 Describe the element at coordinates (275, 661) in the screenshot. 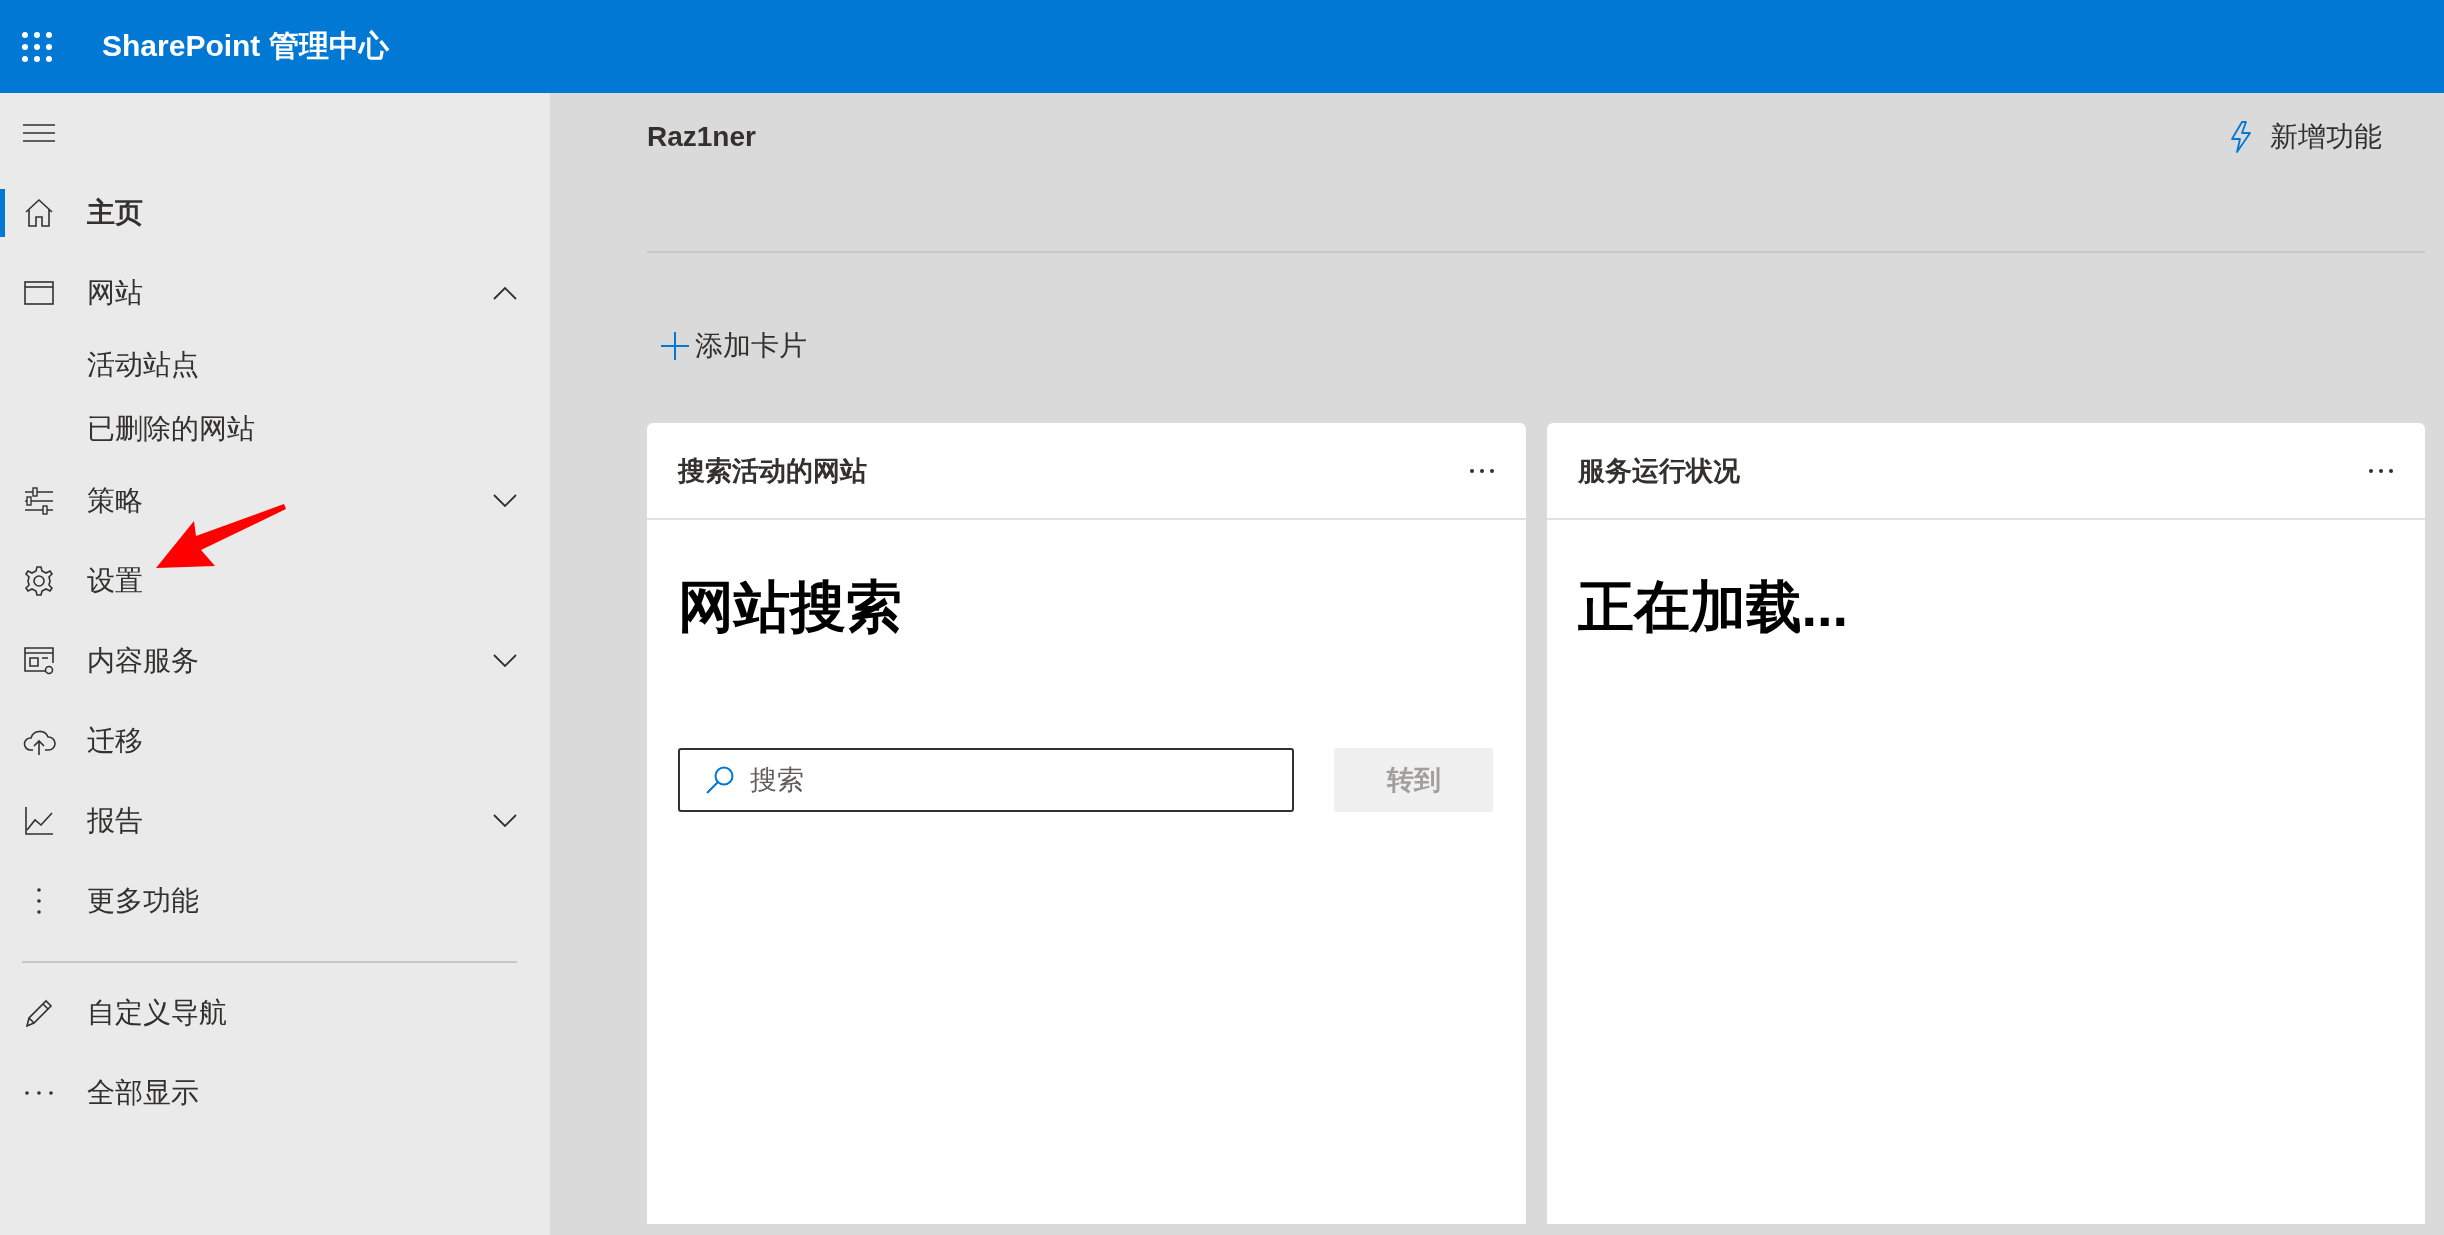

I see `nav-item: 内容服务` at that location.